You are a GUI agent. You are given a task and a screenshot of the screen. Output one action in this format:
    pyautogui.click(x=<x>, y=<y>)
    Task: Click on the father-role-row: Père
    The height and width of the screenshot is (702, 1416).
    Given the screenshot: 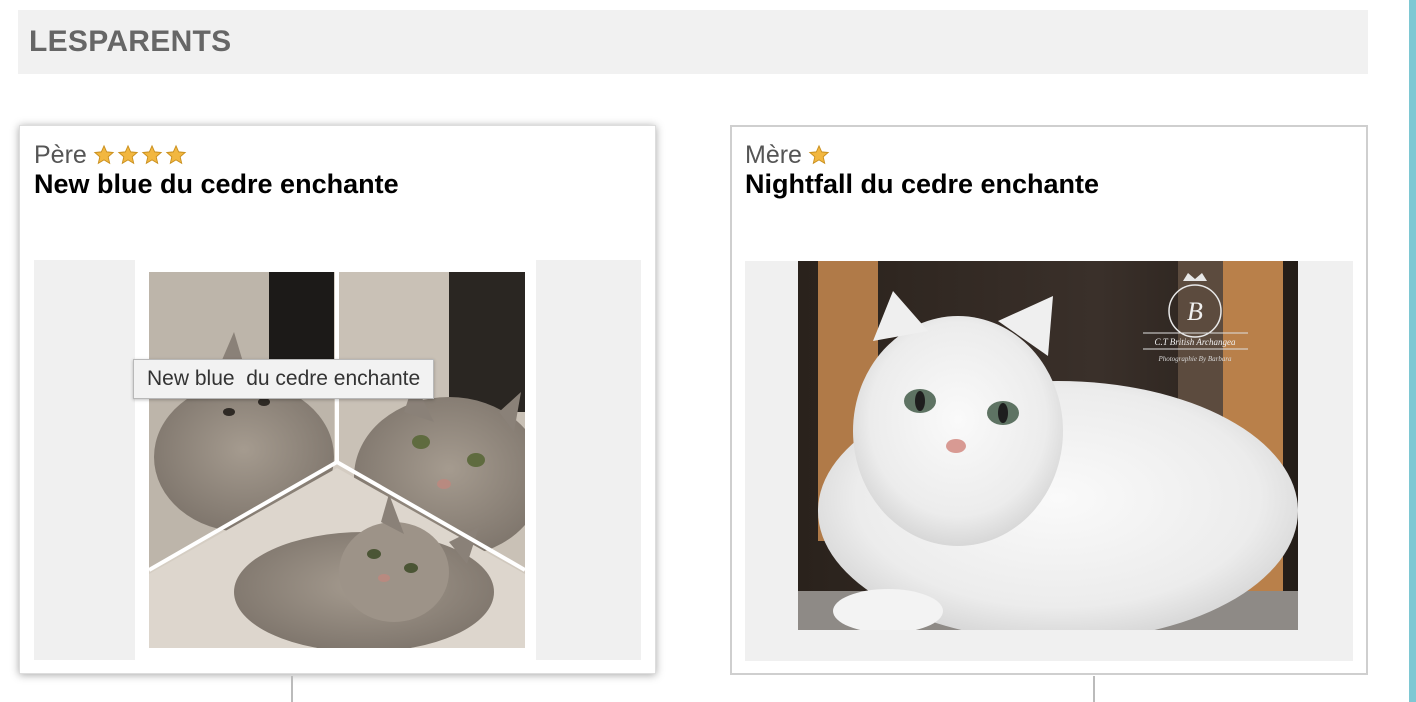 What is the action you would take?
    pyautogui.click(x=111, y=155)
    